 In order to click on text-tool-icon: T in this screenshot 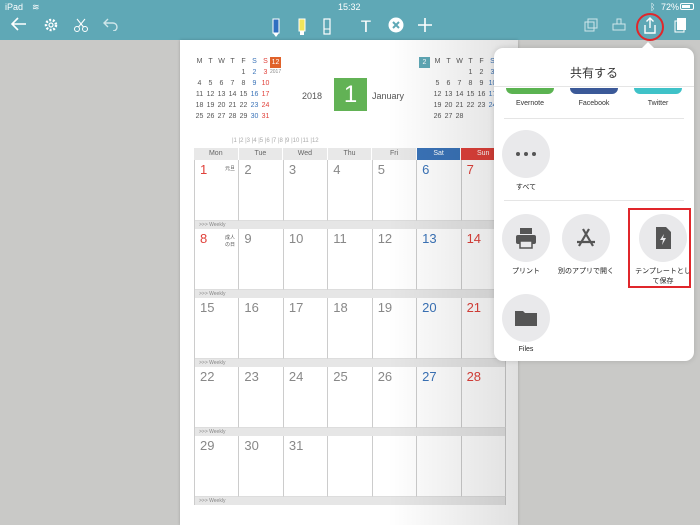, I will do `click(366, 27)`.